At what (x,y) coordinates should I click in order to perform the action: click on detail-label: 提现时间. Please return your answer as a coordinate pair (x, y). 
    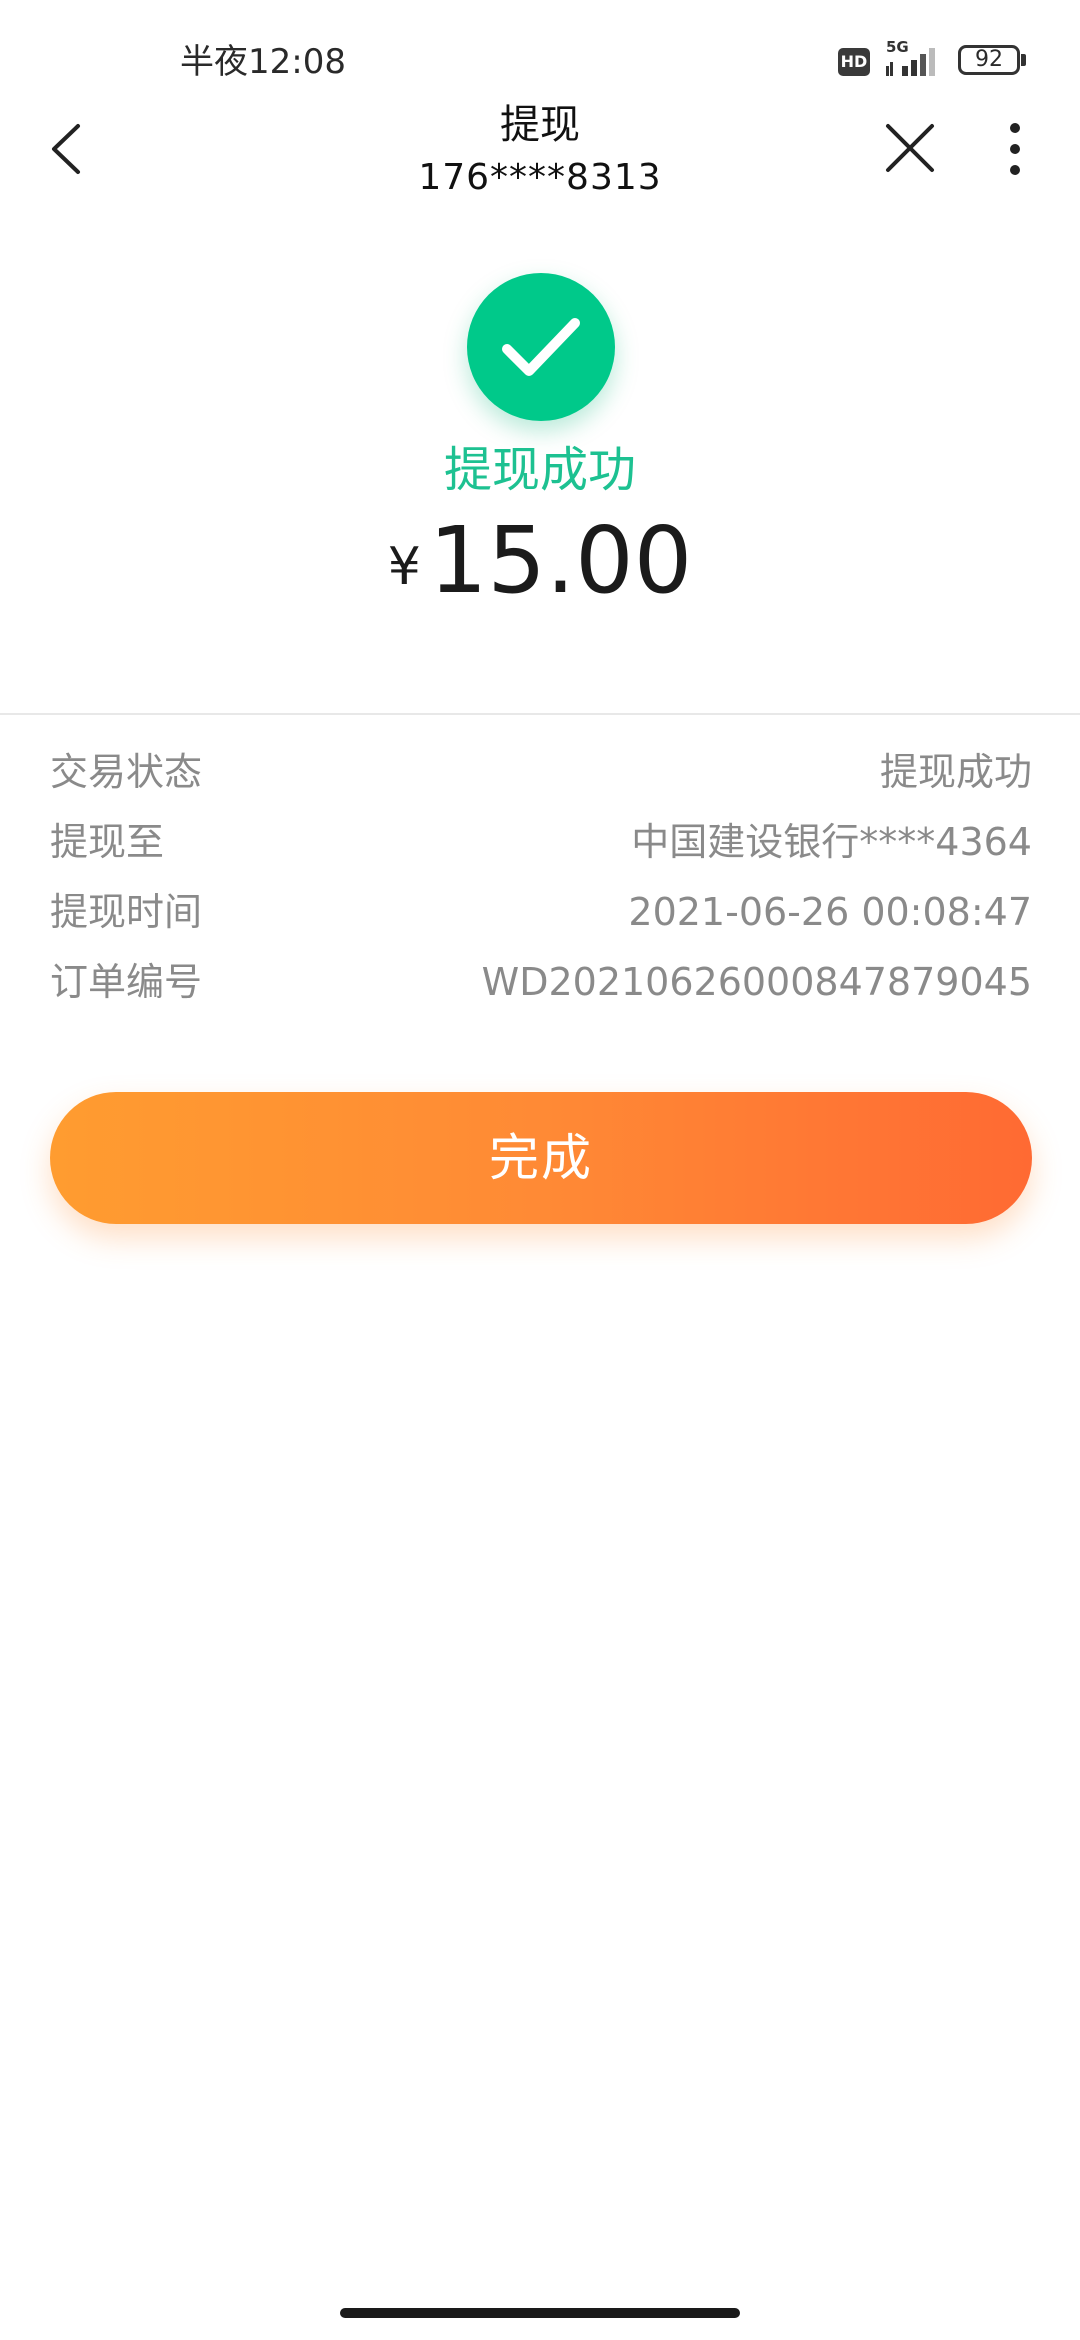
    Looking at the image, I should click on (126, 912).